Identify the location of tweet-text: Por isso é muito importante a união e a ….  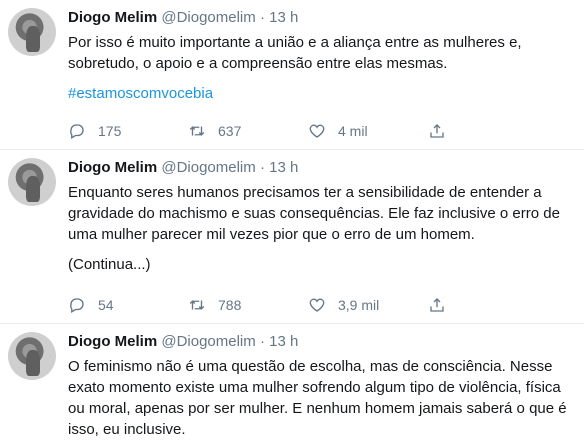
(295, 53).